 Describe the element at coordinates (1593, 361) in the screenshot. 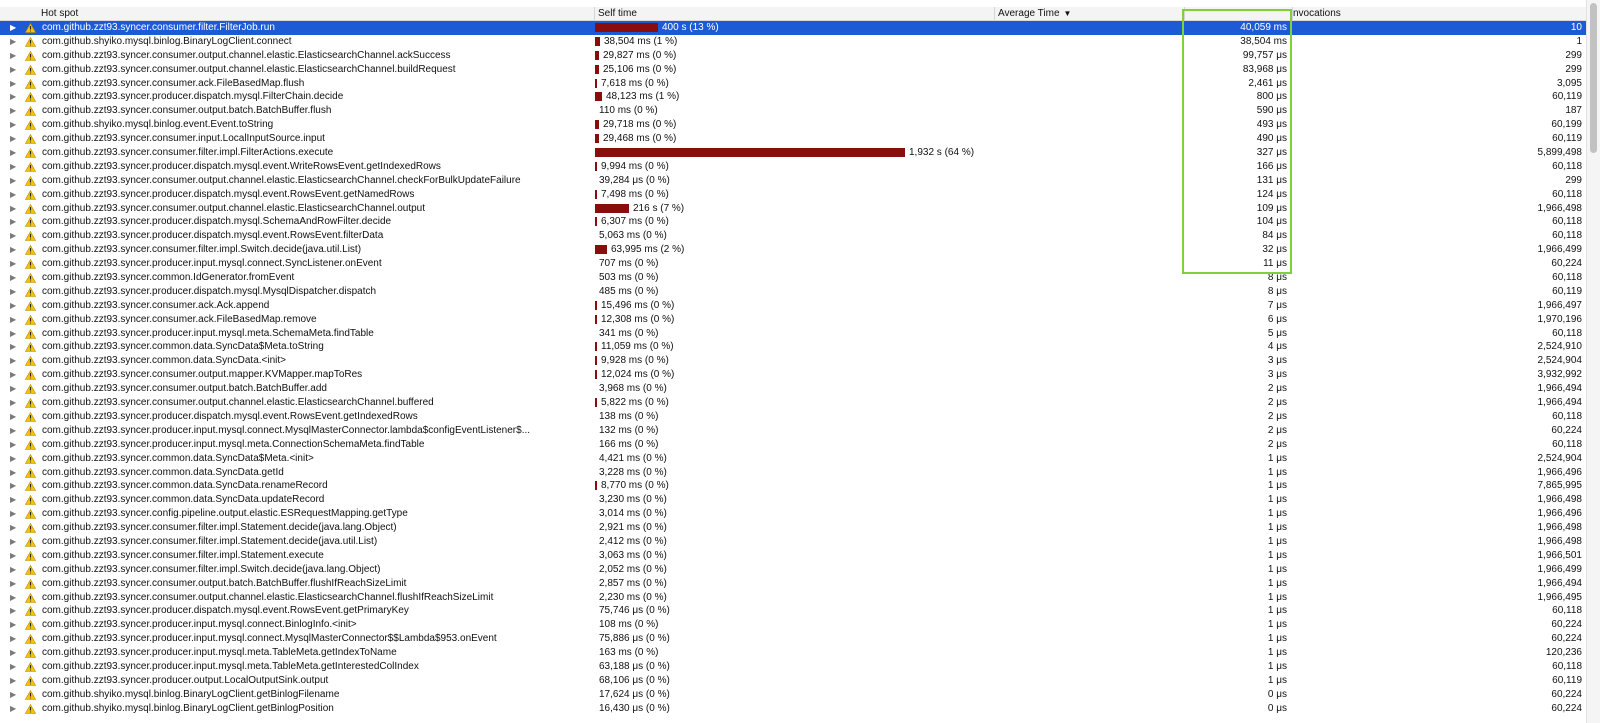

I see `vertical-scrollbar` at that location.